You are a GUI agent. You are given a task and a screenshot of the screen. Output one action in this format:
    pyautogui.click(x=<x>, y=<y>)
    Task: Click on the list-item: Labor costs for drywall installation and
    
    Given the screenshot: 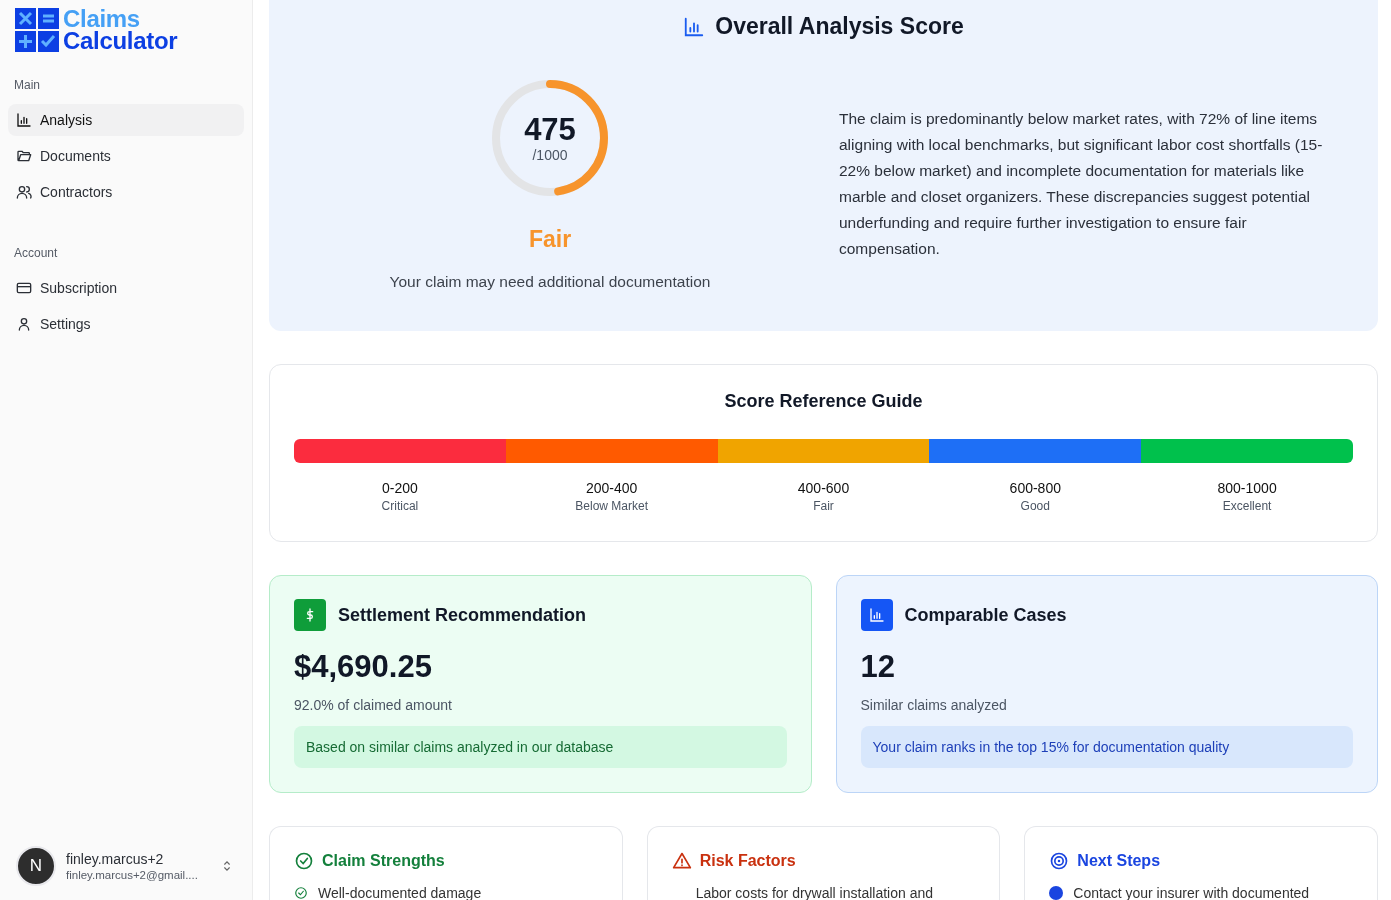 What is the action you would take?
    pyautogui.click(x=814, y=892)
    